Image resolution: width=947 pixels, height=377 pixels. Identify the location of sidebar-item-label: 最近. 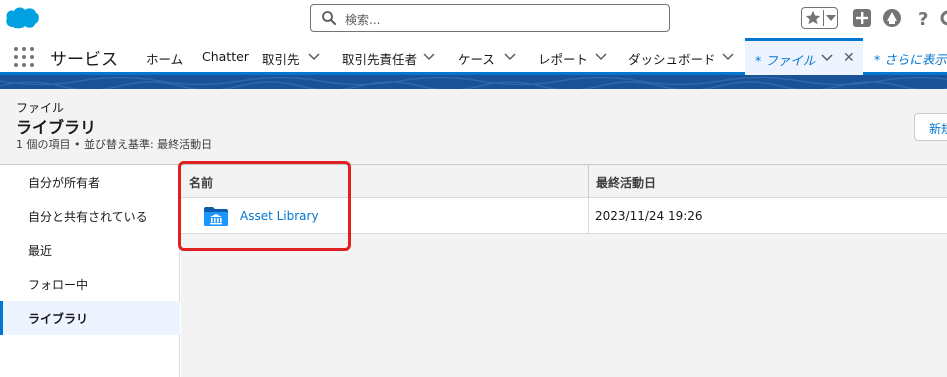
(40, 251).